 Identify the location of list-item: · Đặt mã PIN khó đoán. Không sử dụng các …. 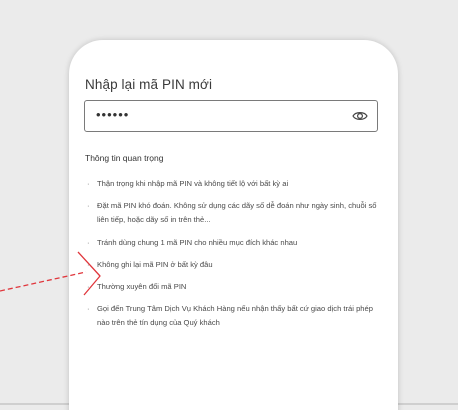
(236, 213).